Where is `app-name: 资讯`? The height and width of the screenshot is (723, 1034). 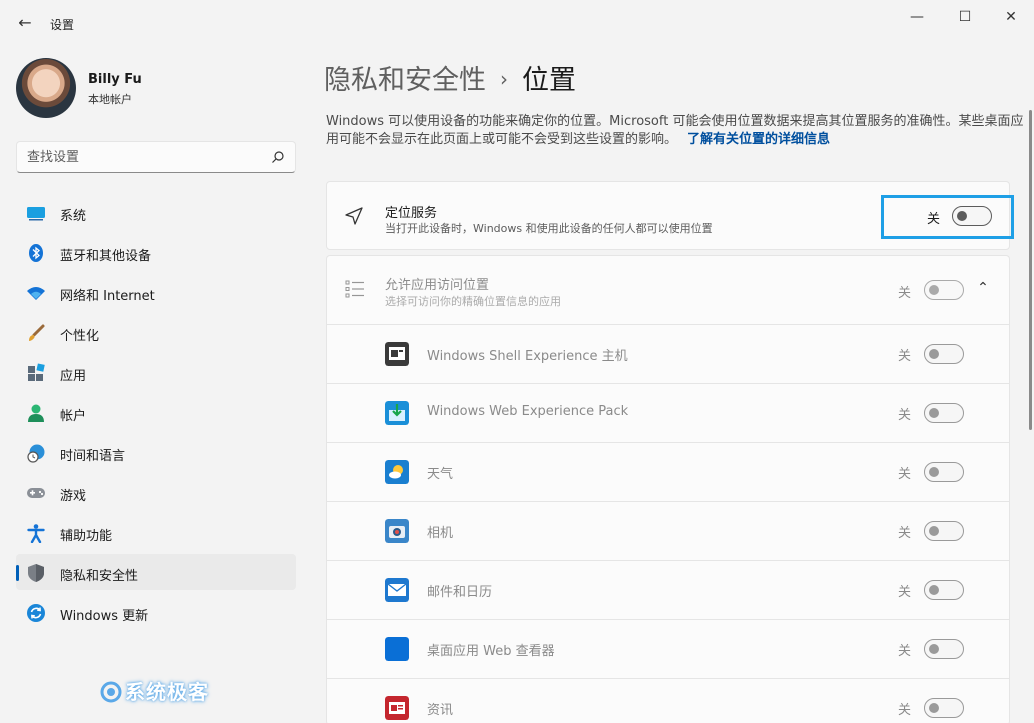
app-name: 资讯 is located at coordinates (440, 710).